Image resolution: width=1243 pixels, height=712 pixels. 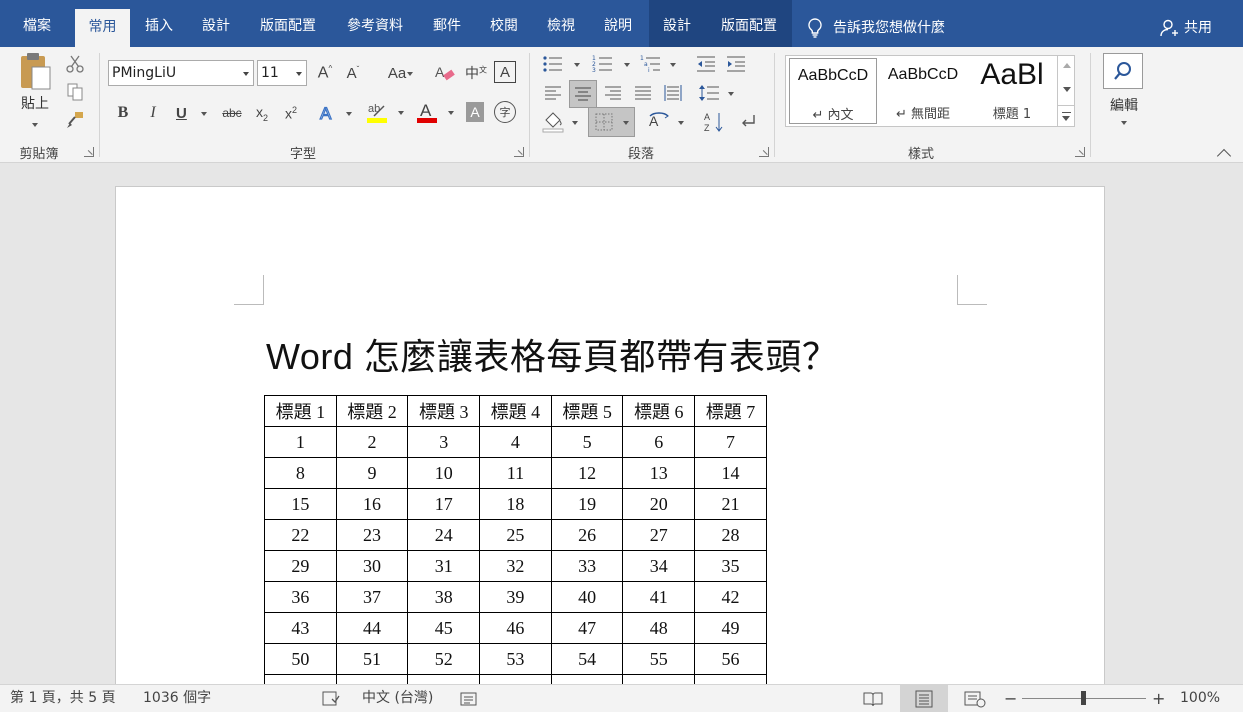 I want to click on table-cell: 2, so click(x=372, y=442).